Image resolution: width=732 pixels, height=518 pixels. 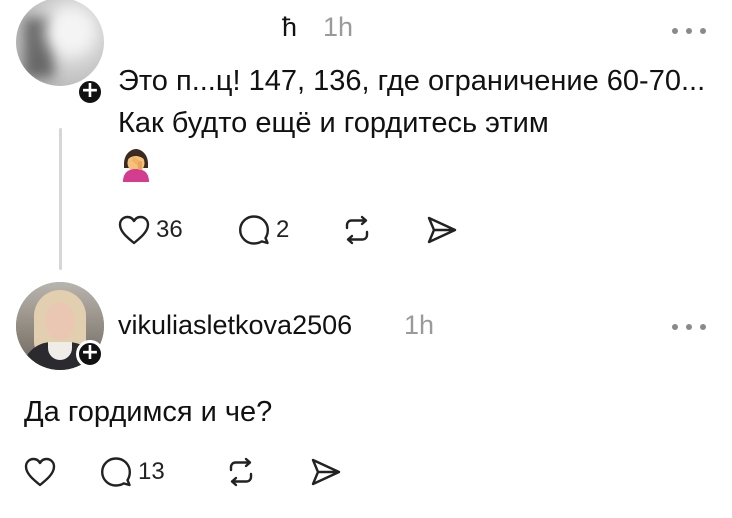 I want to click on reply-count: 13, so click(x=151, y=471).